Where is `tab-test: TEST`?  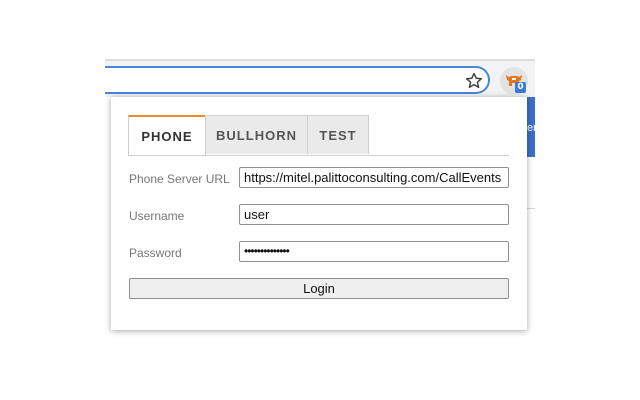
tab-test: TEST is located at coordinates (338, 134).